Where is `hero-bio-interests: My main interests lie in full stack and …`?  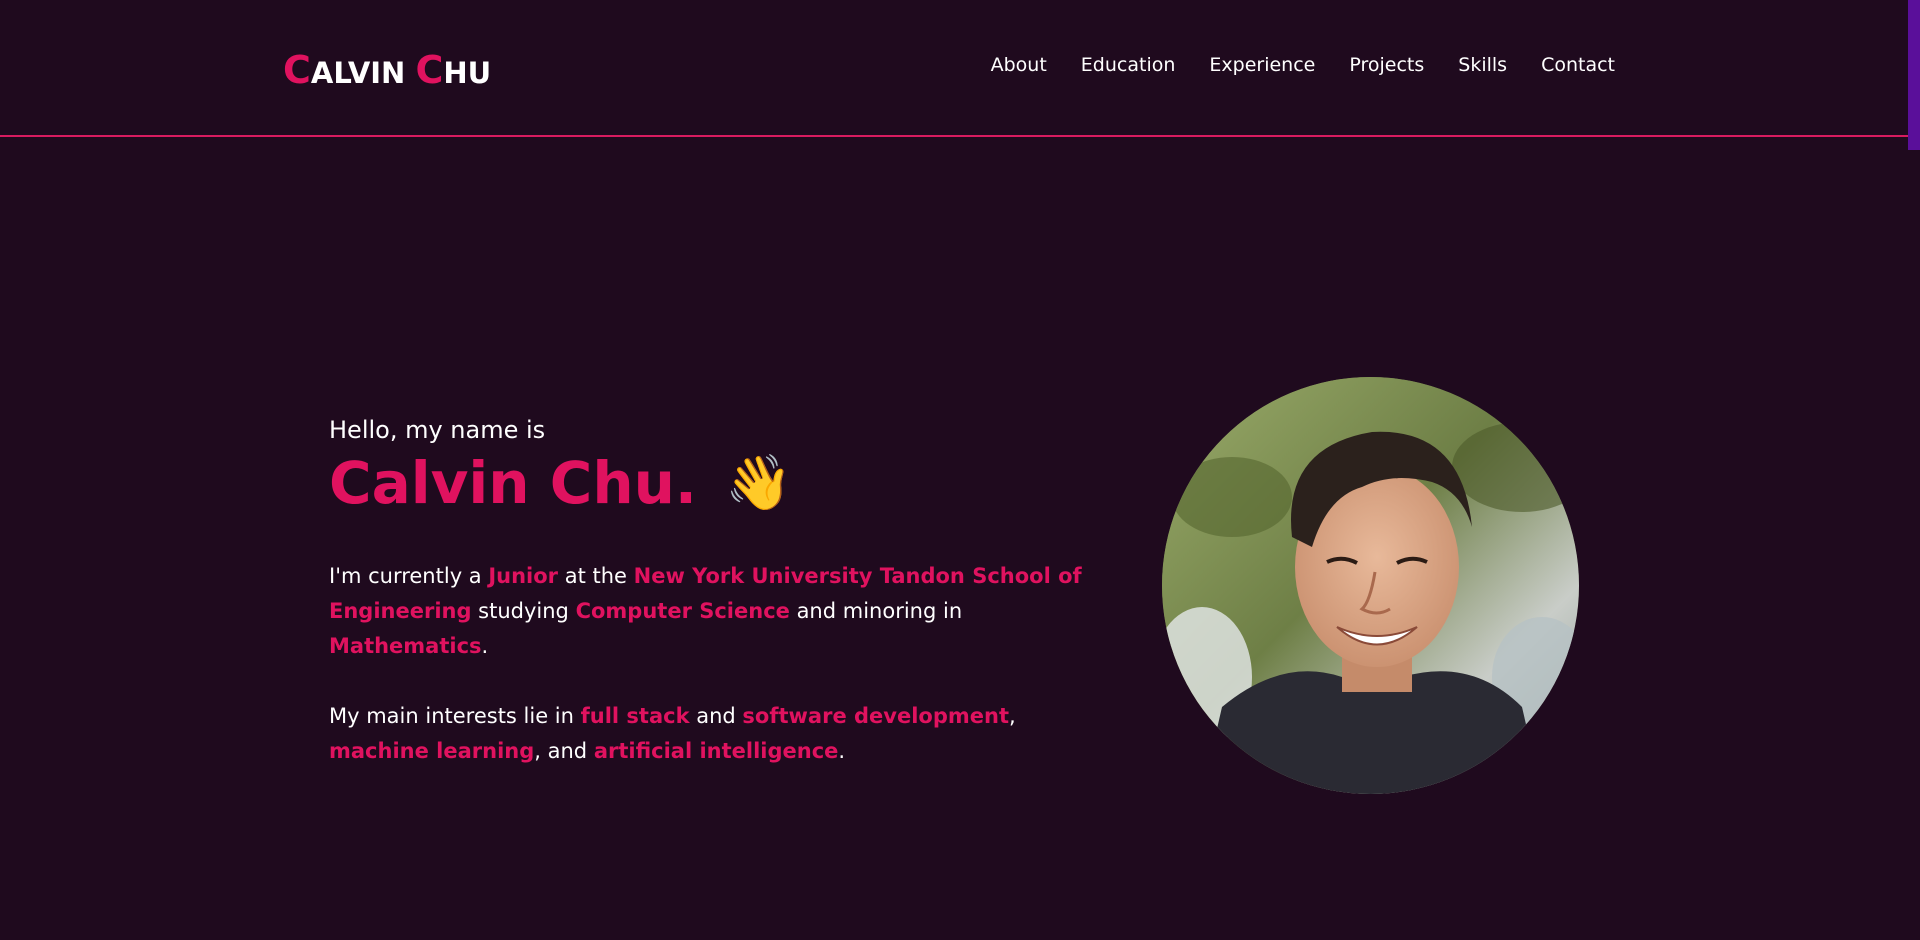
hero-bio-interests: My main interests lie in full stack and … is located at coordinates (709, 734).